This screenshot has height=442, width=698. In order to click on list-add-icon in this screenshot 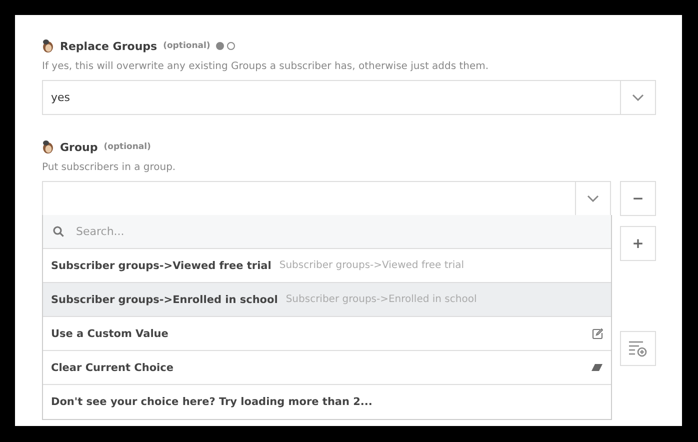, I will do `click(638, 348)`.